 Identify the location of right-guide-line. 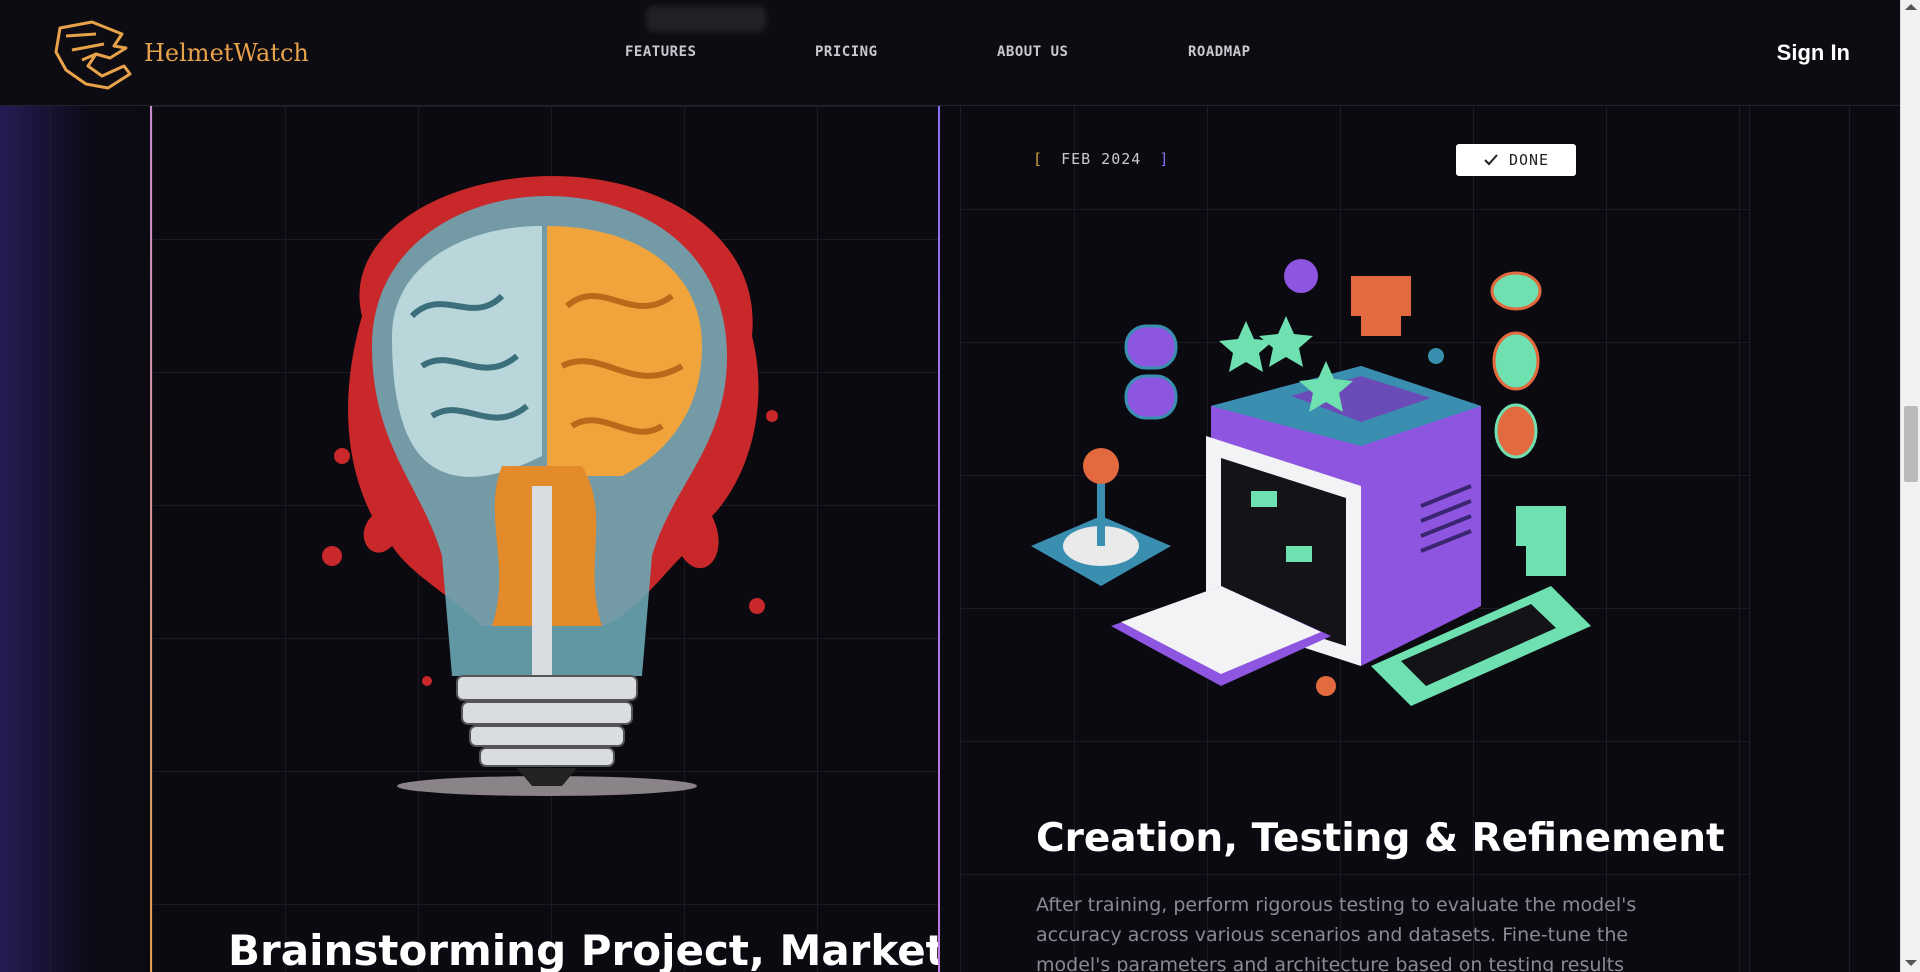
(1849, 539).